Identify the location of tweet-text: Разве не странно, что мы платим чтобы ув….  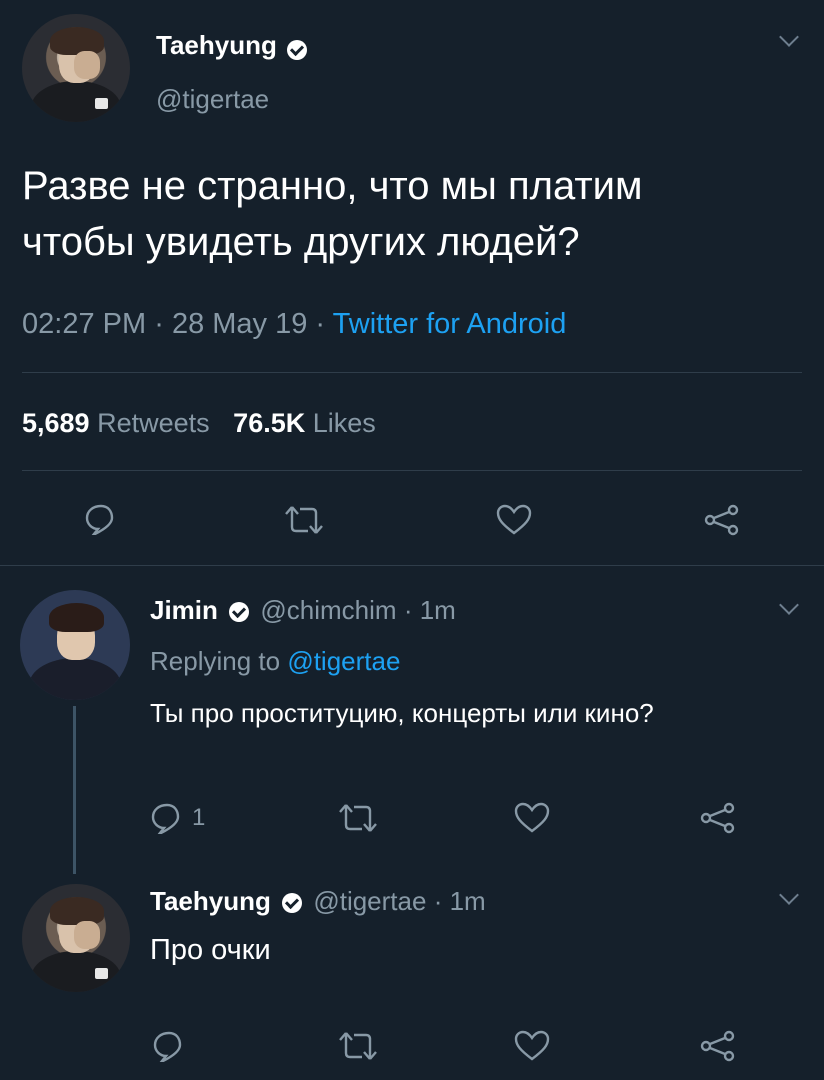
(332, 214).